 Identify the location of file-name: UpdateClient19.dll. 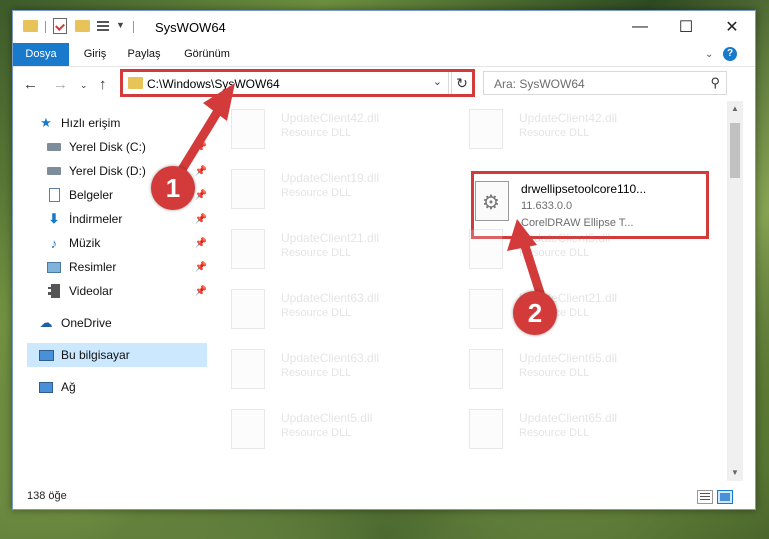
(330, 178).